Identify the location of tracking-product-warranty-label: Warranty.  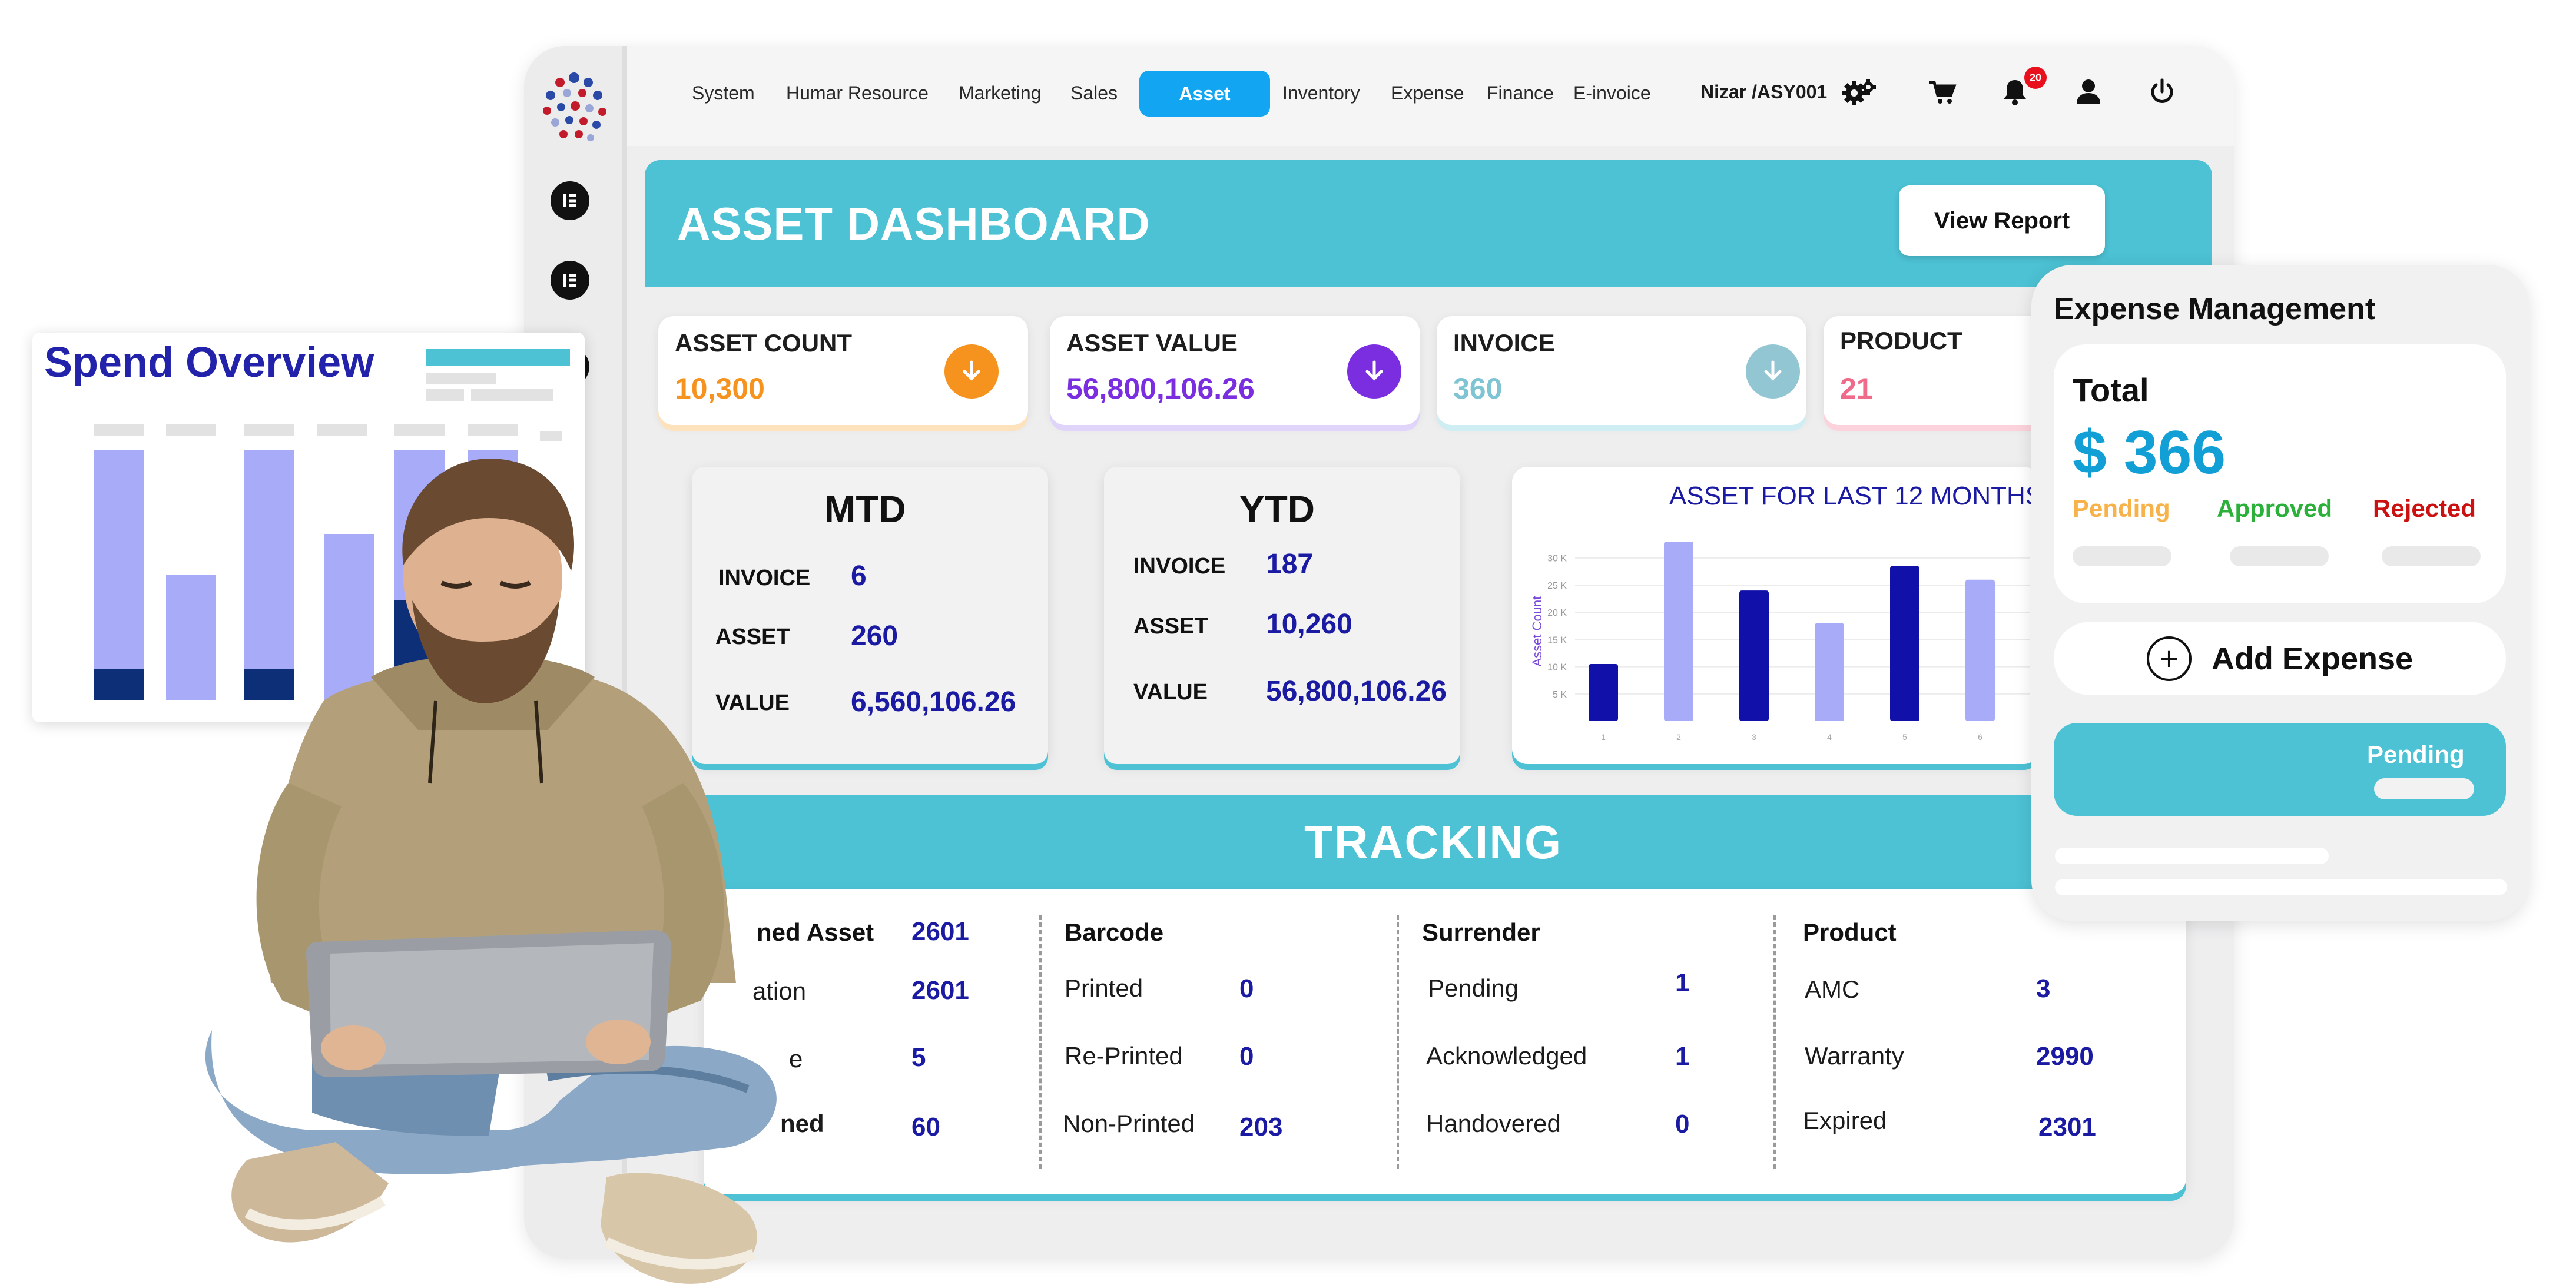
(1855, 1056).